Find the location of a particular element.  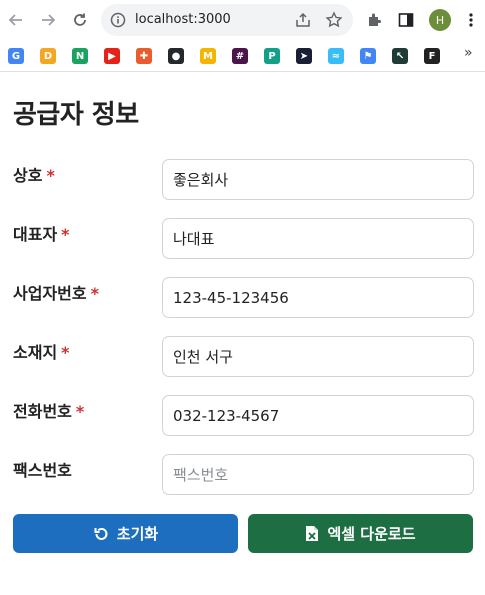

reset-button: 초기화 is located at coordinates (125, 533).